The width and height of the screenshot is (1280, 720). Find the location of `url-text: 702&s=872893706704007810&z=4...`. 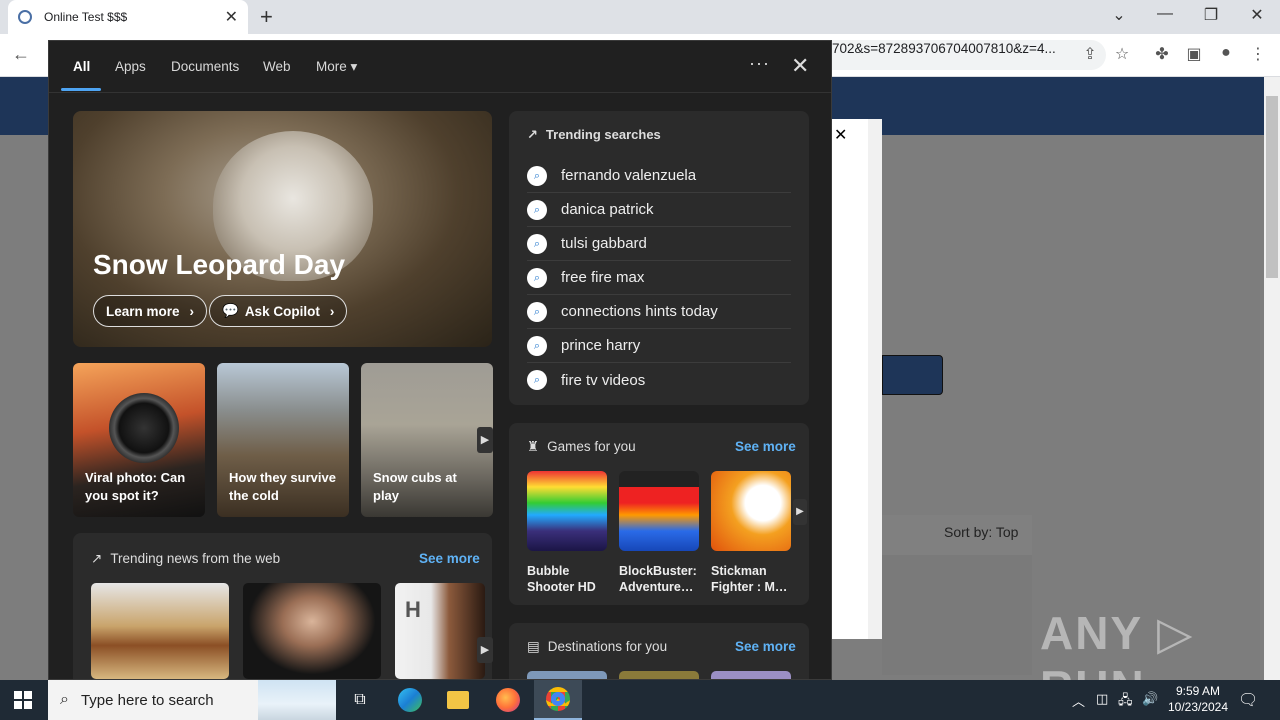

url-text: 702&s=872893706704007810&z=4... is located at coordinates (944, 48).